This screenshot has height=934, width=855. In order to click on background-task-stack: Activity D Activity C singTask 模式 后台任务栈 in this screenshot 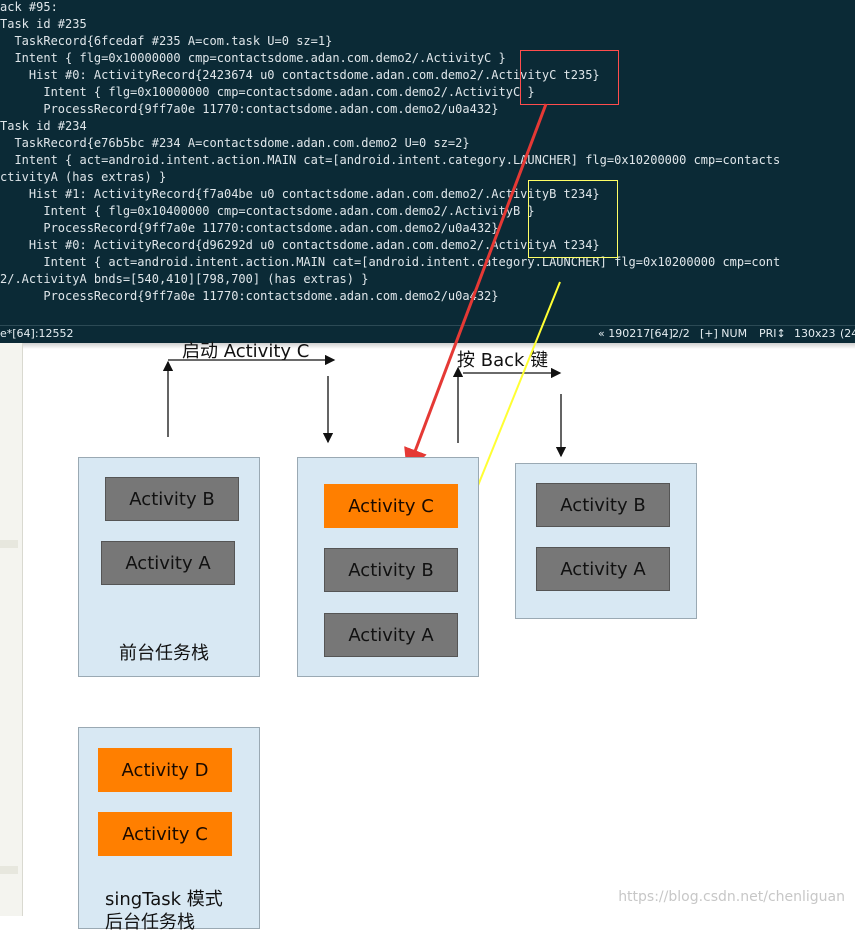, I will do `click(169, 830)`.